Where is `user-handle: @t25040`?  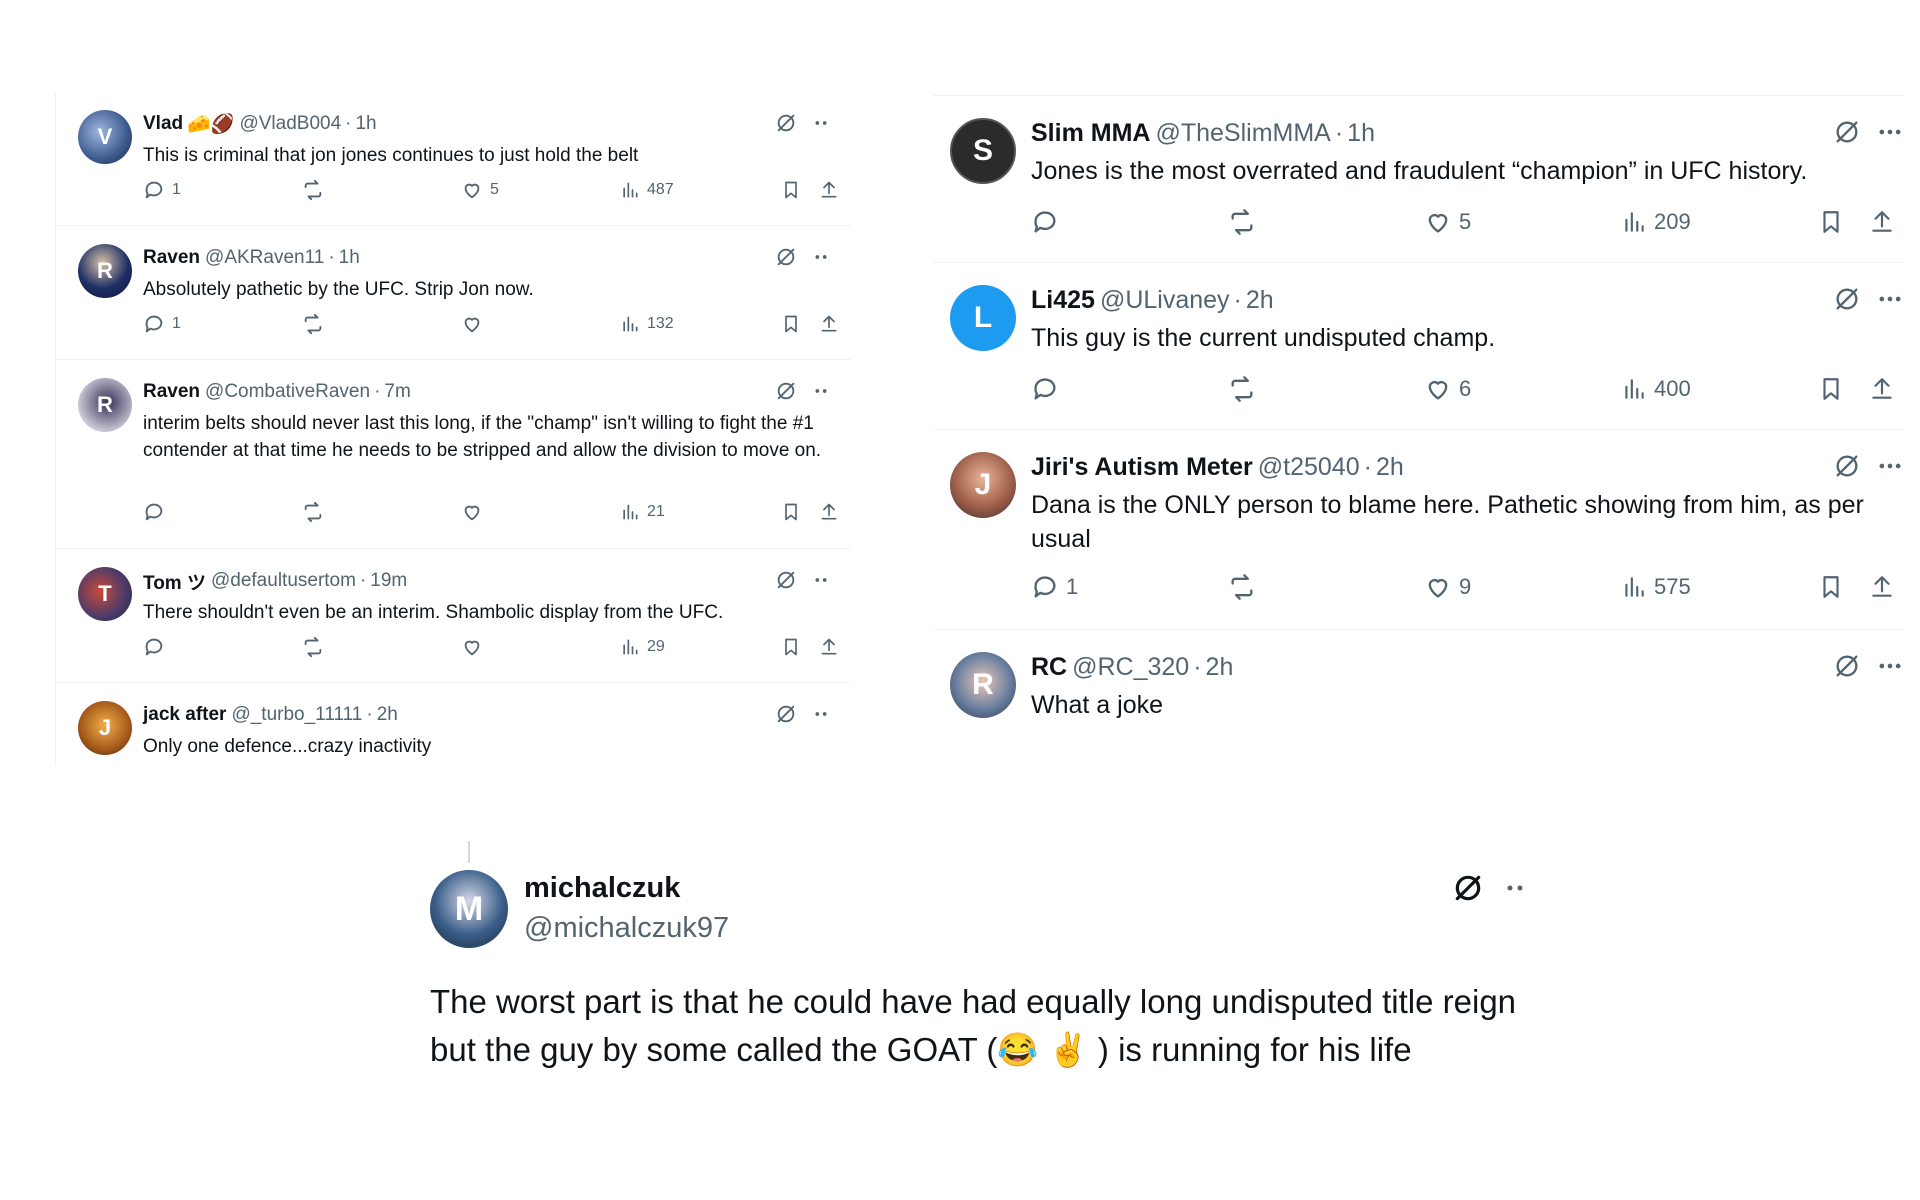 user-handle: @t25040 is located at coordinates (1309, 467).